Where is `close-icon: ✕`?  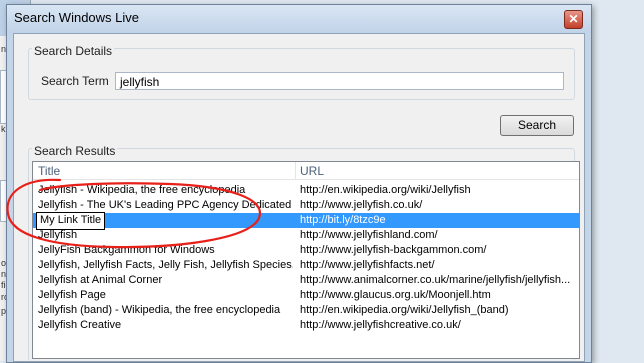
close-icon: ✕ is located at coordinates (573, 19).